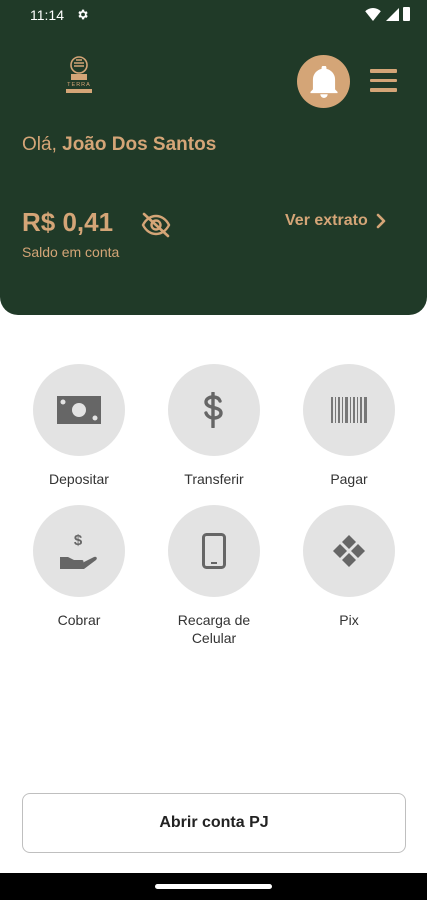 The width and height of the screenshot is (427, 900). I want to click on action-label: Pix, so click(349, 620).